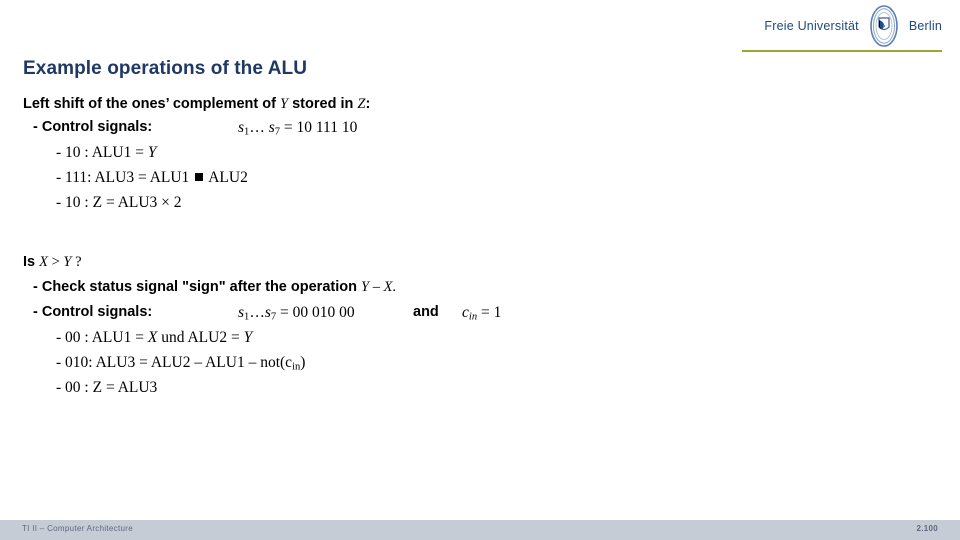 The width and height of the screenshot is (960, 540). I want to click on block2-cin-sub: in, so click(473, 317).